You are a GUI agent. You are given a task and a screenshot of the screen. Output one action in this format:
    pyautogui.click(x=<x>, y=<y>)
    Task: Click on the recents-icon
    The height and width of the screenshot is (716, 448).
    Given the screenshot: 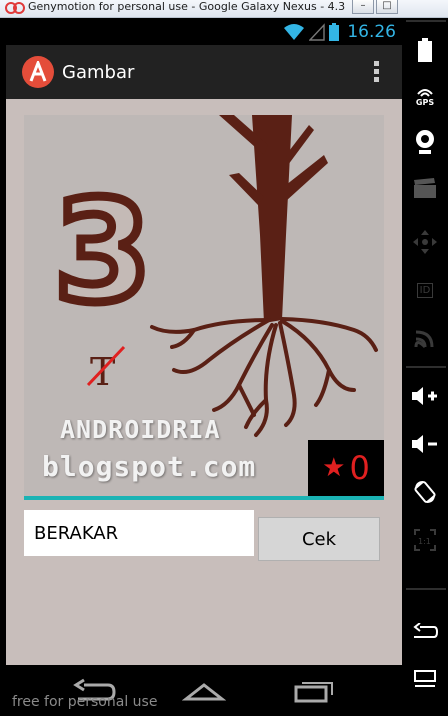 What is the action you would take?
    pyautogui.click(x=314, y=691)
    